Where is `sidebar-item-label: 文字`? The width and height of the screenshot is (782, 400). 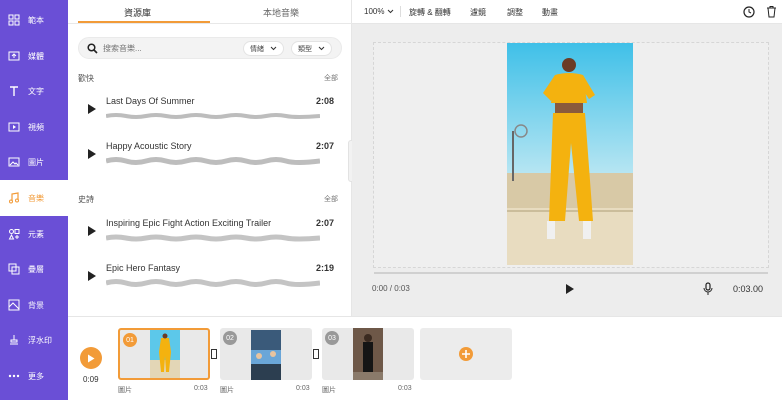 sidebar-item-label: 文字 is located at coordinates (36, 91).